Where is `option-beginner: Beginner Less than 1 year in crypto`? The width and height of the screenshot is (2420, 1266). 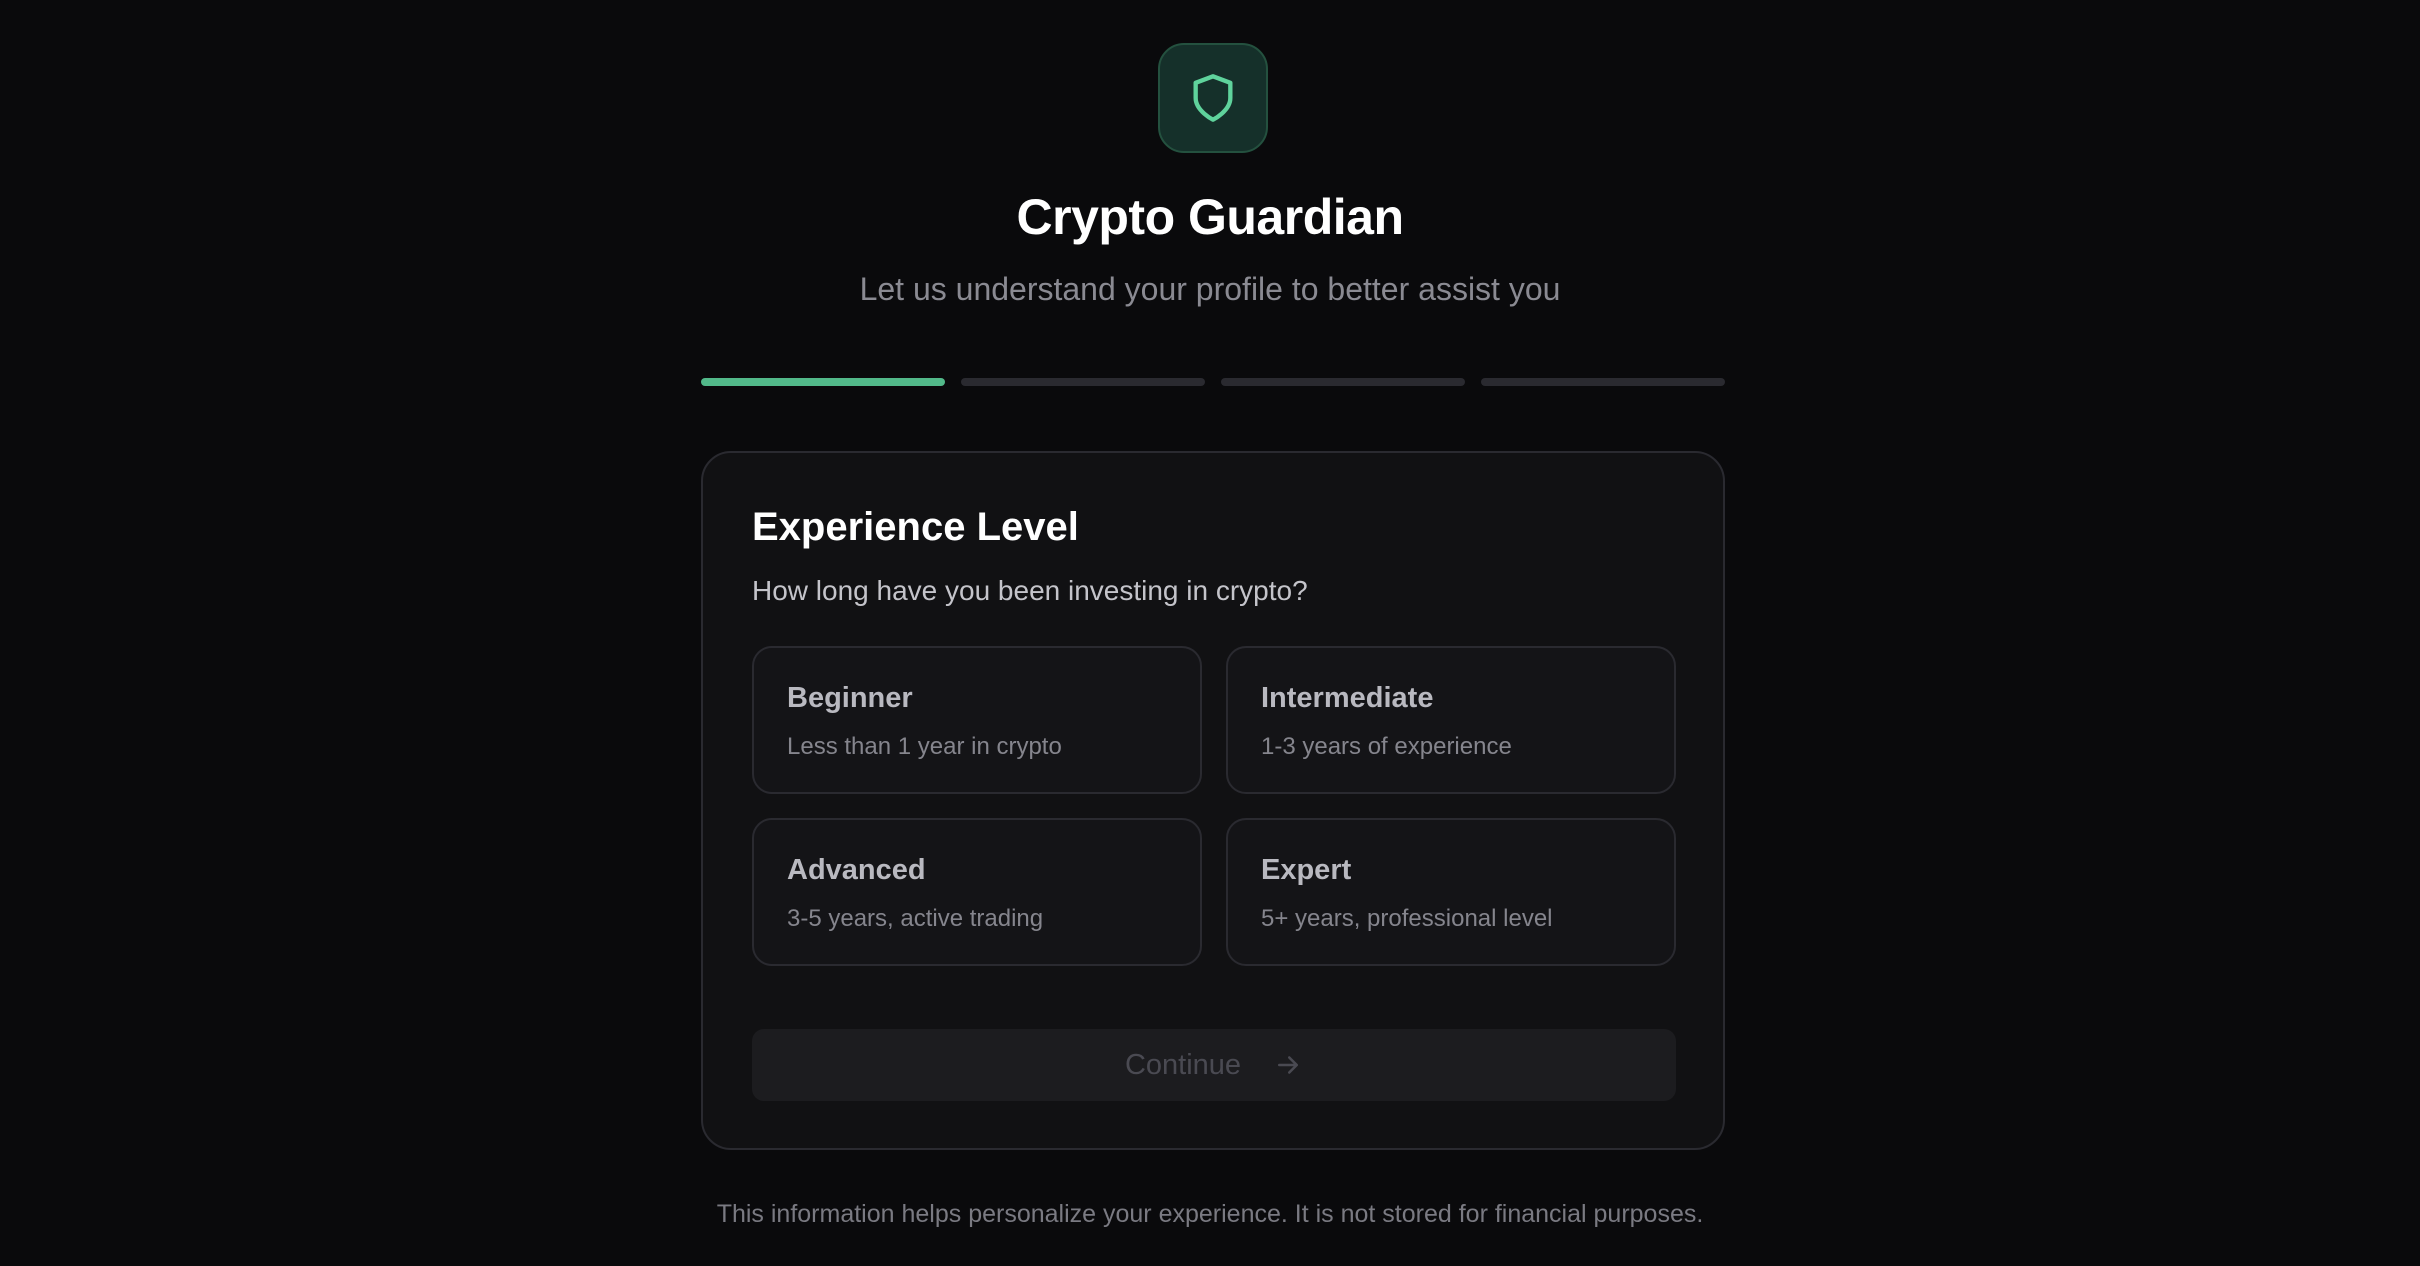
option-beginner: Beginner Less than 1 year in crypto is located at coordinates (977, 720).